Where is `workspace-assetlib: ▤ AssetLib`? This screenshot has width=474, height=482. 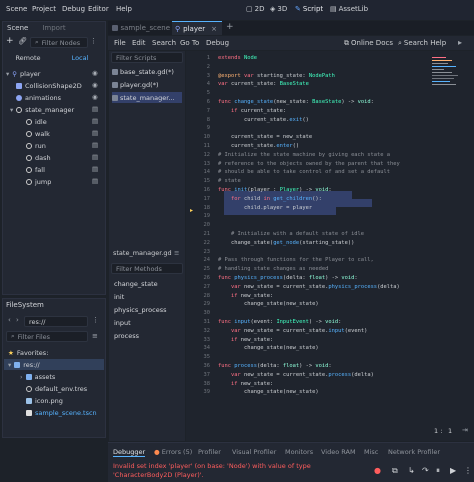 workspace-assetlib: ▤ AssetLib is located at coordinates (349, 9).